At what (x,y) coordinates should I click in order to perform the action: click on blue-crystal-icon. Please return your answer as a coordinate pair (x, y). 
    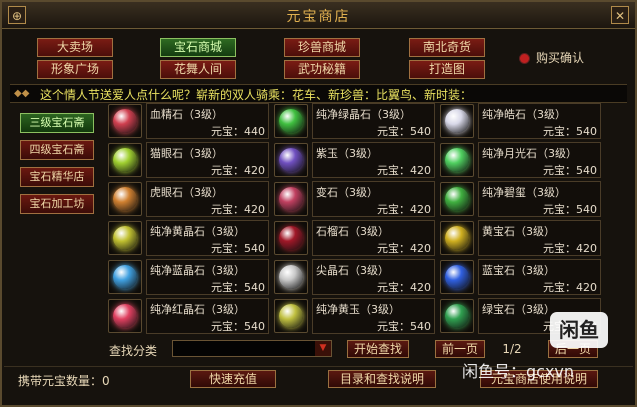
    Looking at the image, I should click on (125, 277).